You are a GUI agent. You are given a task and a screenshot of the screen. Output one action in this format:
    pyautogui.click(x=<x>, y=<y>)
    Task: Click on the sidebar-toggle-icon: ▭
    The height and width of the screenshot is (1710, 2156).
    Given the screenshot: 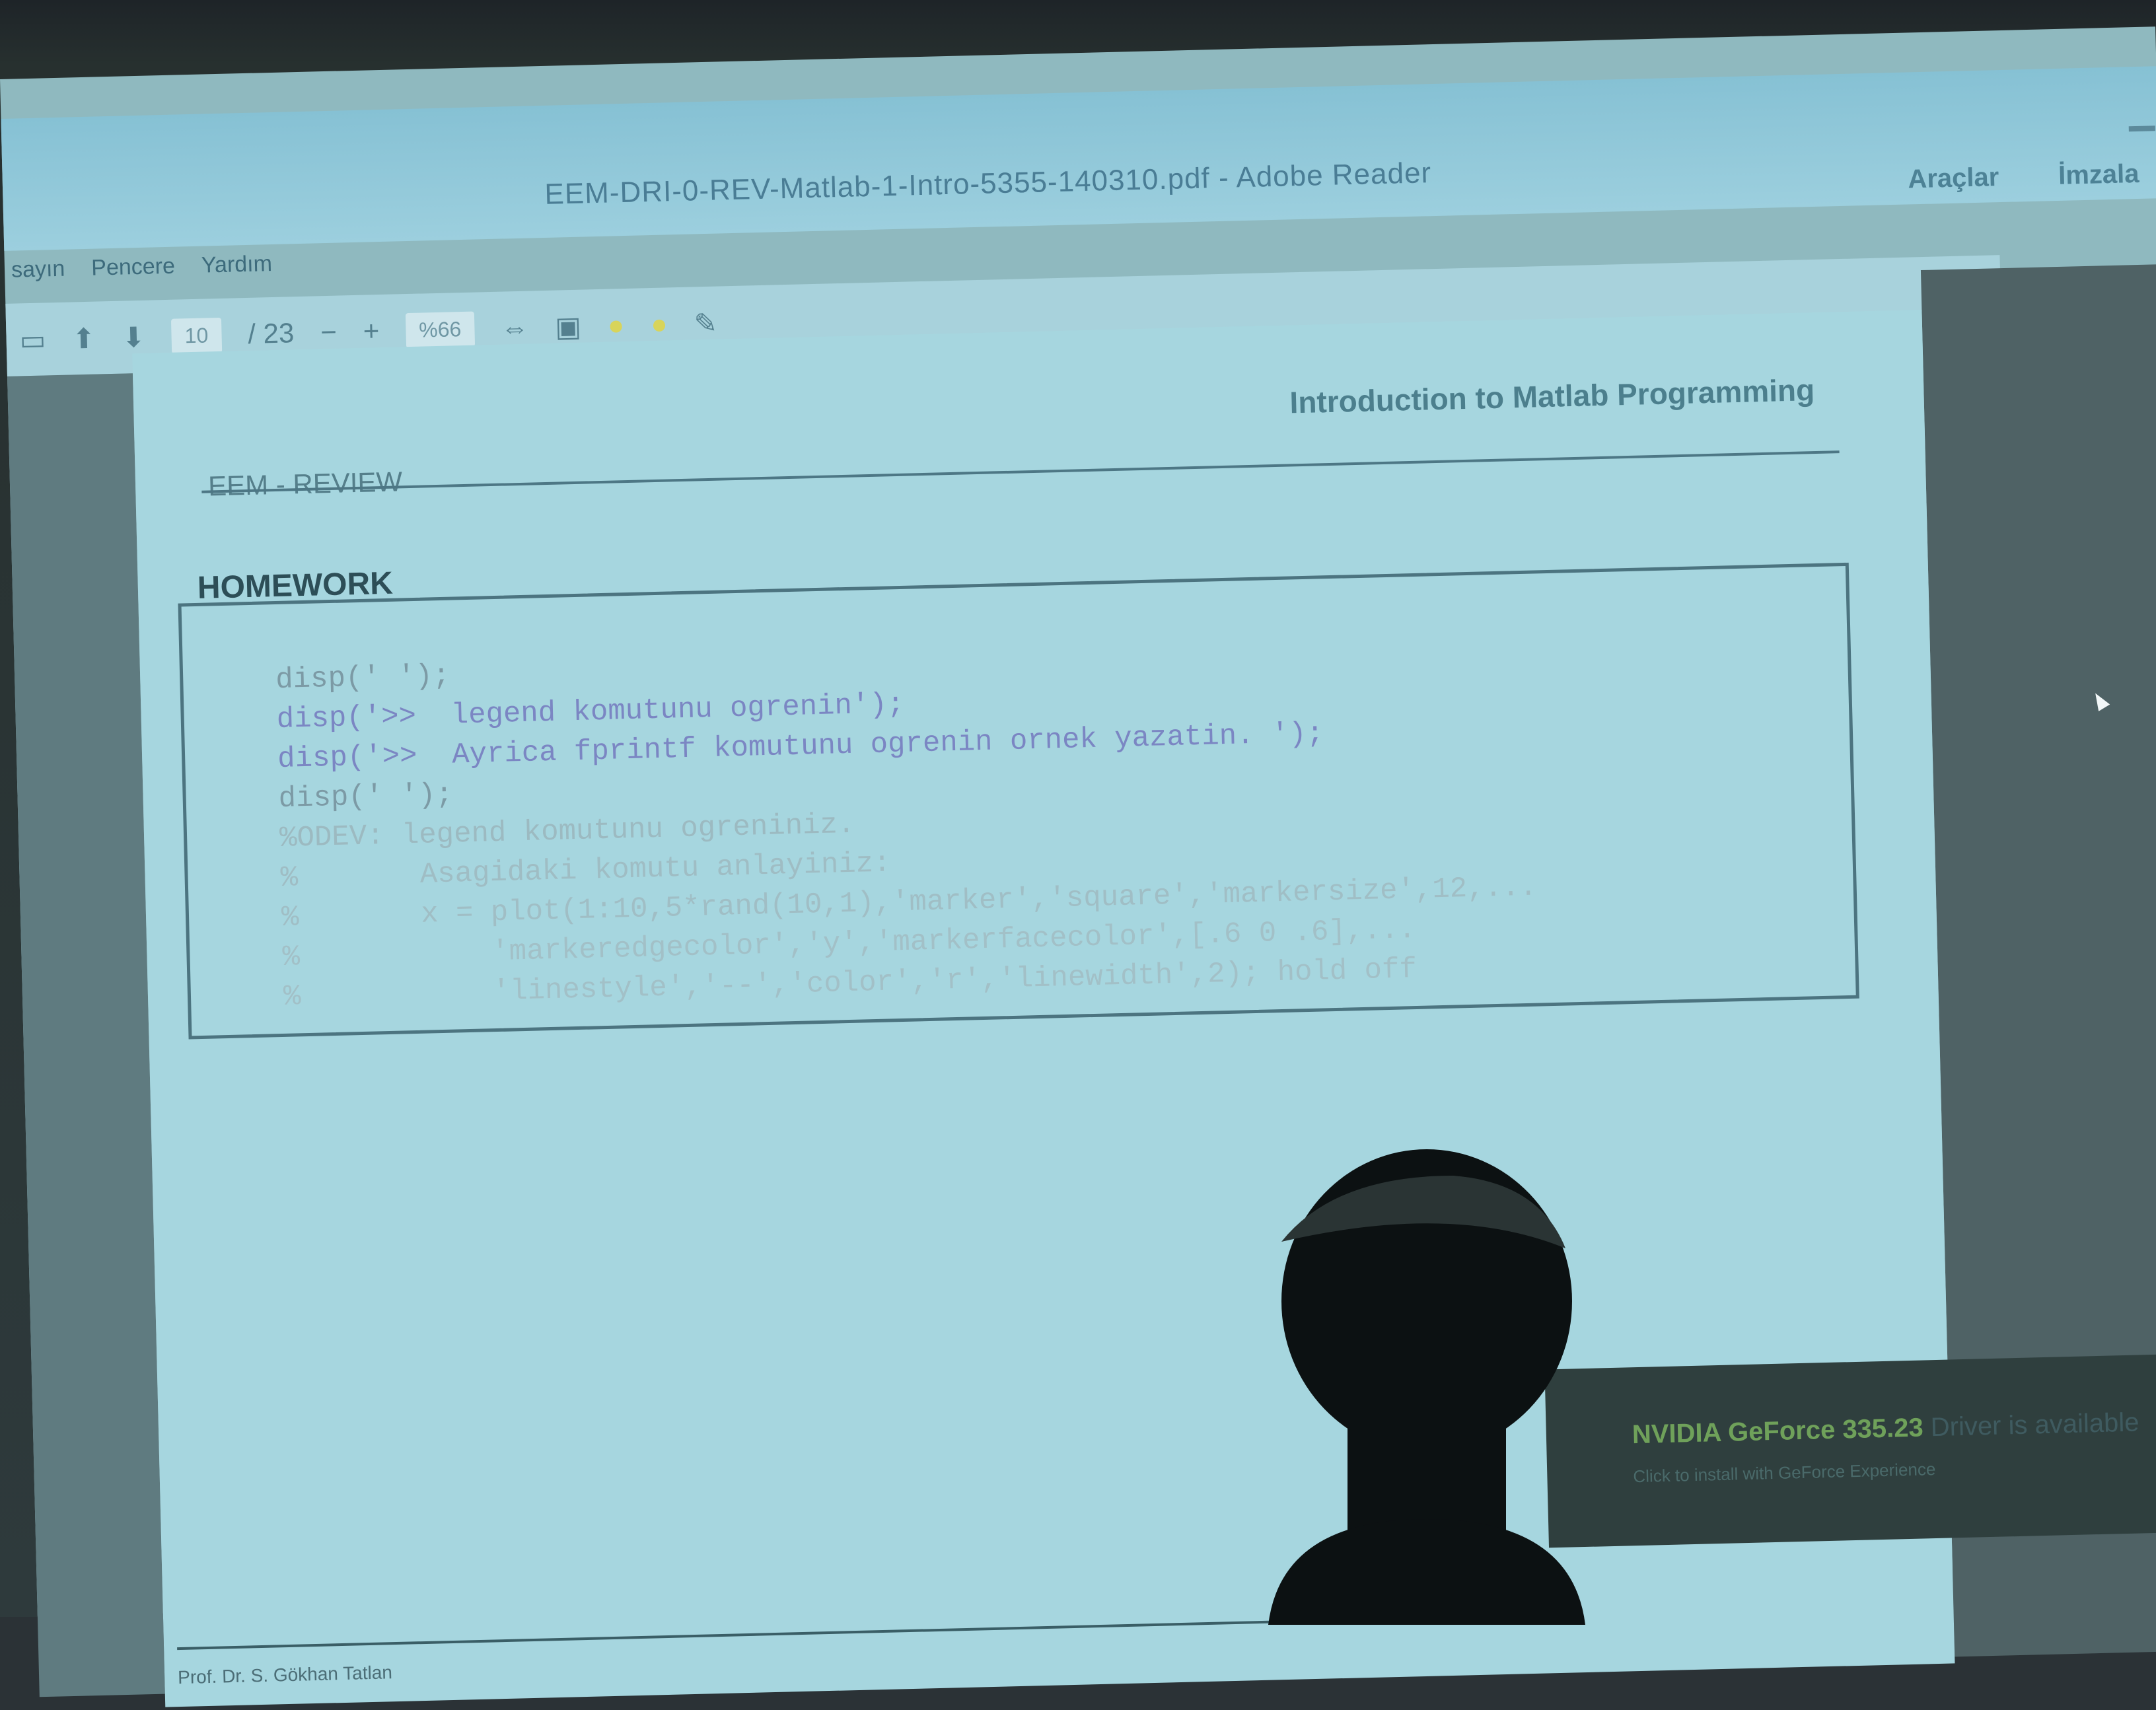 What is the action you would take?
    pyautogui.click(x=32, y=339)
    